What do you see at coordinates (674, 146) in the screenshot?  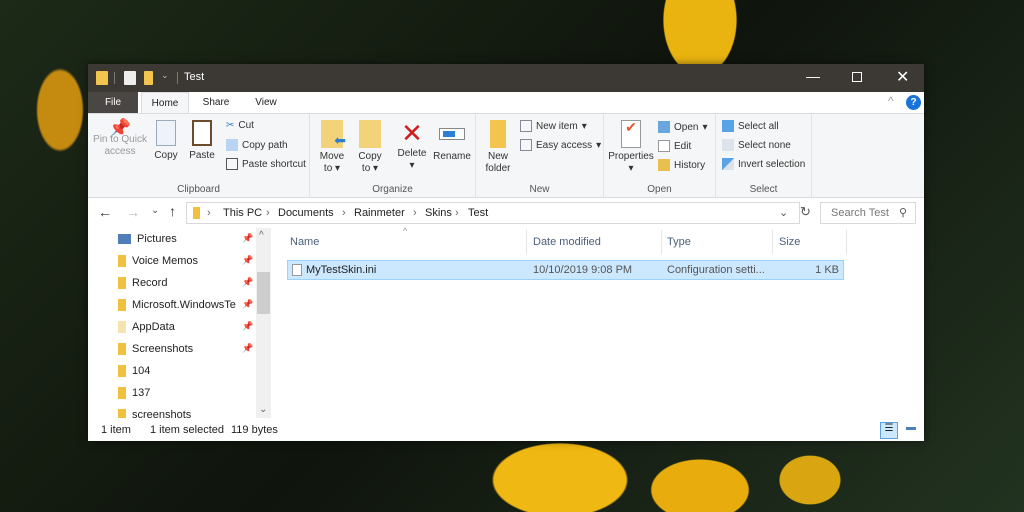 I see `edit-button: Edit` at bounding box center [674, 146].